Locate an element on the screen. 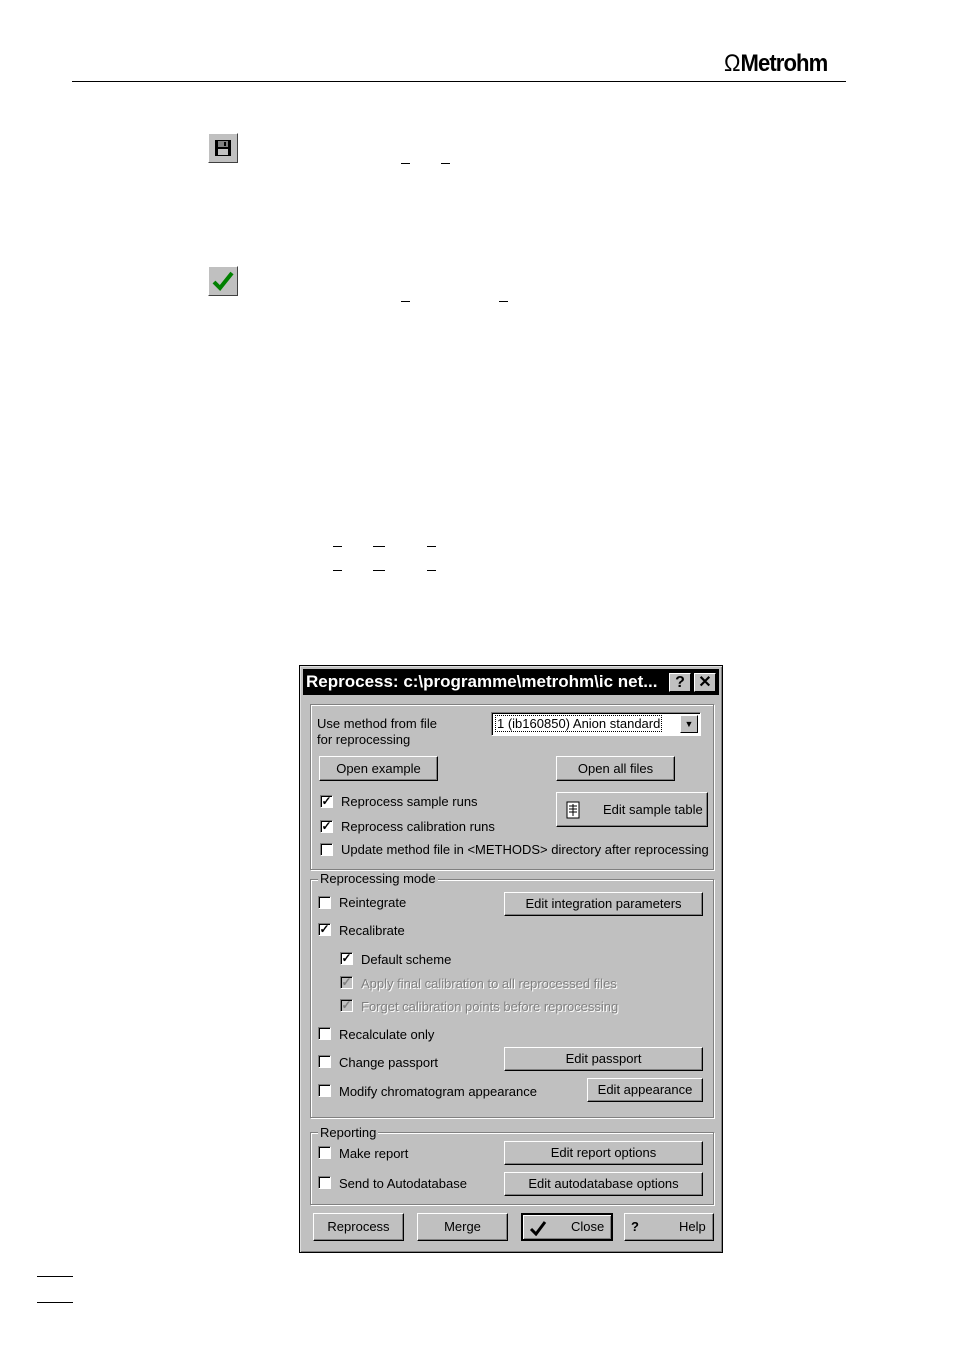 Image resolution: width=954 pixels, height=1350 pixels. close-button-label: Close is located at coordinates (588, 1226).